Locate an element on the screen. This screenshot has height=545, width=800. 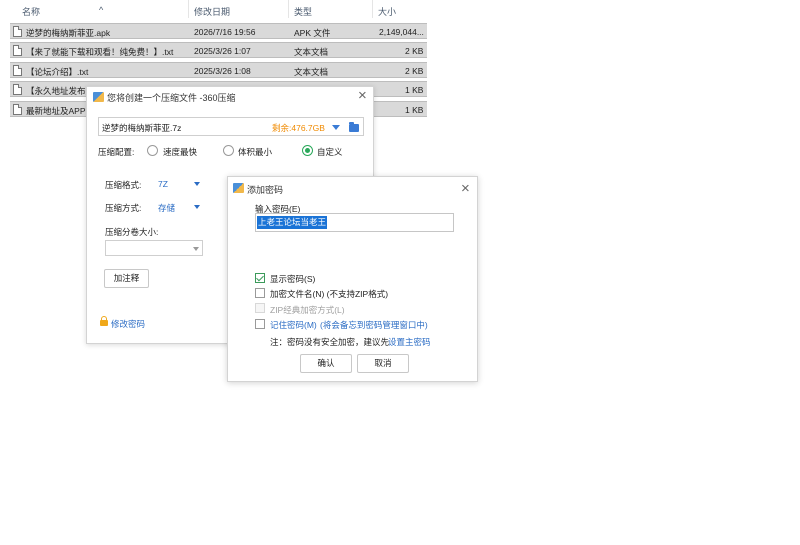
password-input: 上老王论坛当老王 is located at coordinates (354, 222).